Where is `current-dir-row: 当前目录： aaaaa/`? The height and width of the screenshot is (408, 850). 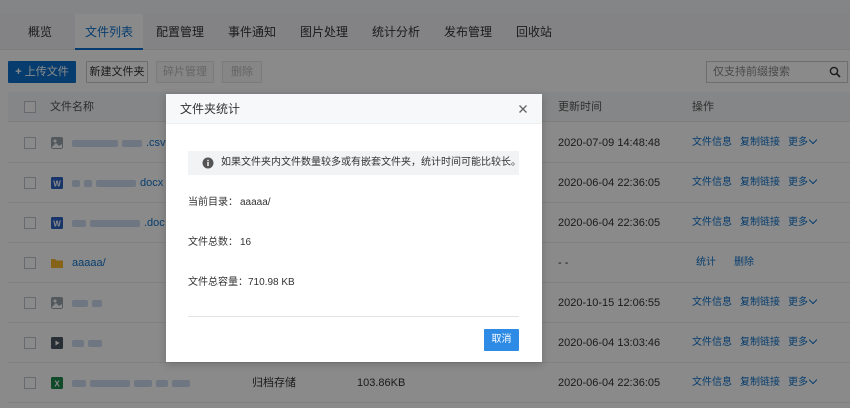
current-dir-row: 当前目录： aaaaa/ is located at coordinates (229, 203).